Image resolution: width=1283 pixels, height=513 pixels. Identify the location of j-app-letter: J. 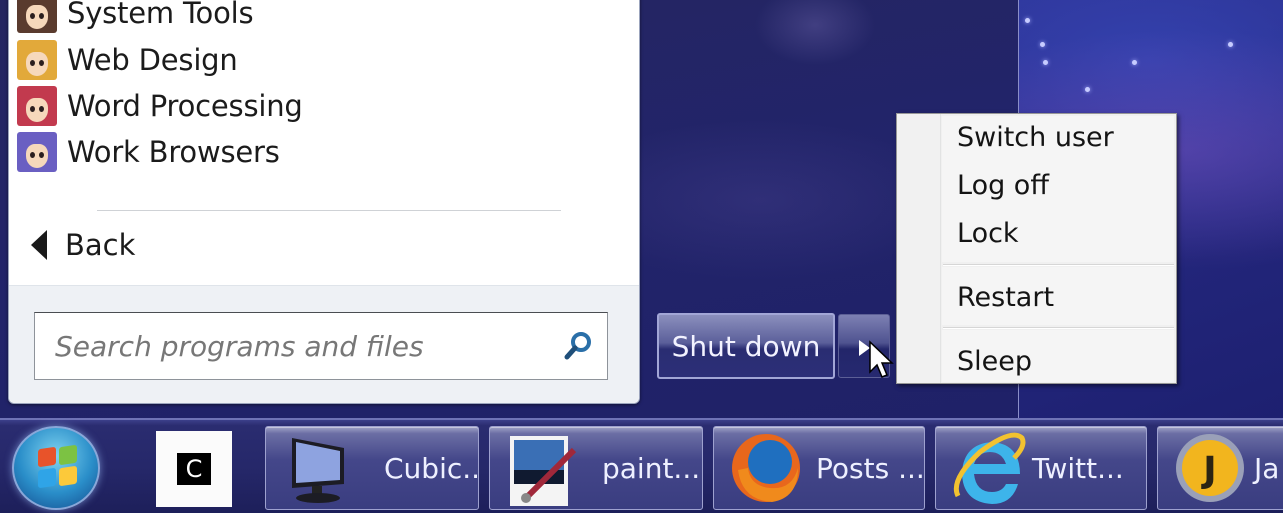
(1208, 470).